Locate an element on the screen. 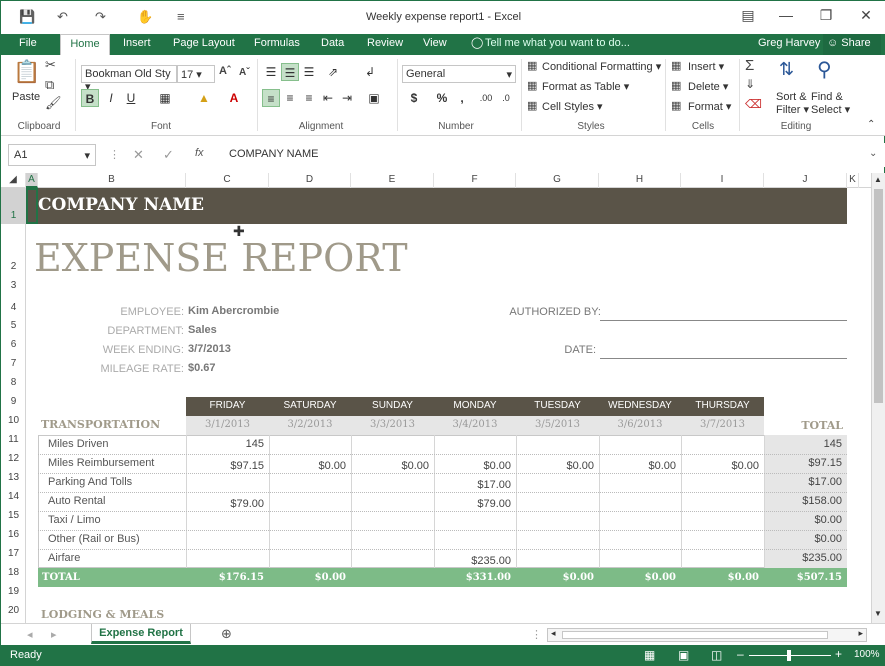  normal-view-icon: ▦ is located at coordinates (649, 655).